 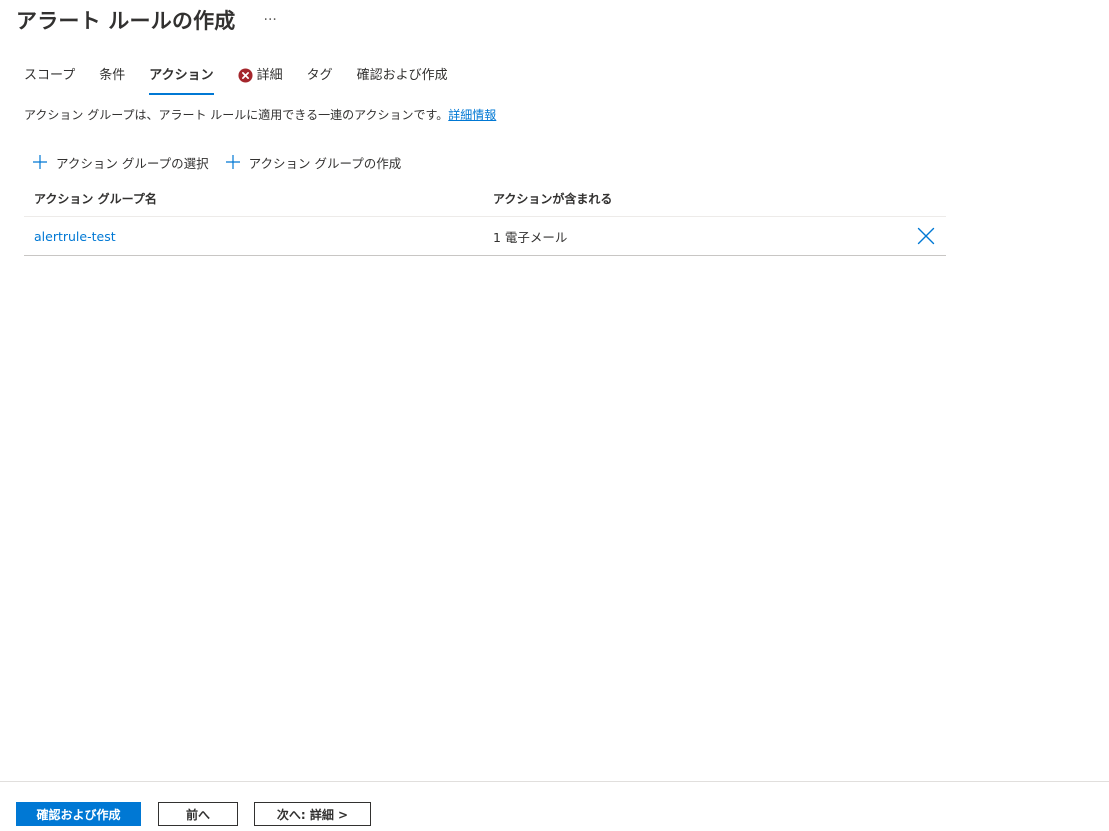 I want to click on tab-scope: スコープ, so click(x=49, y=79).